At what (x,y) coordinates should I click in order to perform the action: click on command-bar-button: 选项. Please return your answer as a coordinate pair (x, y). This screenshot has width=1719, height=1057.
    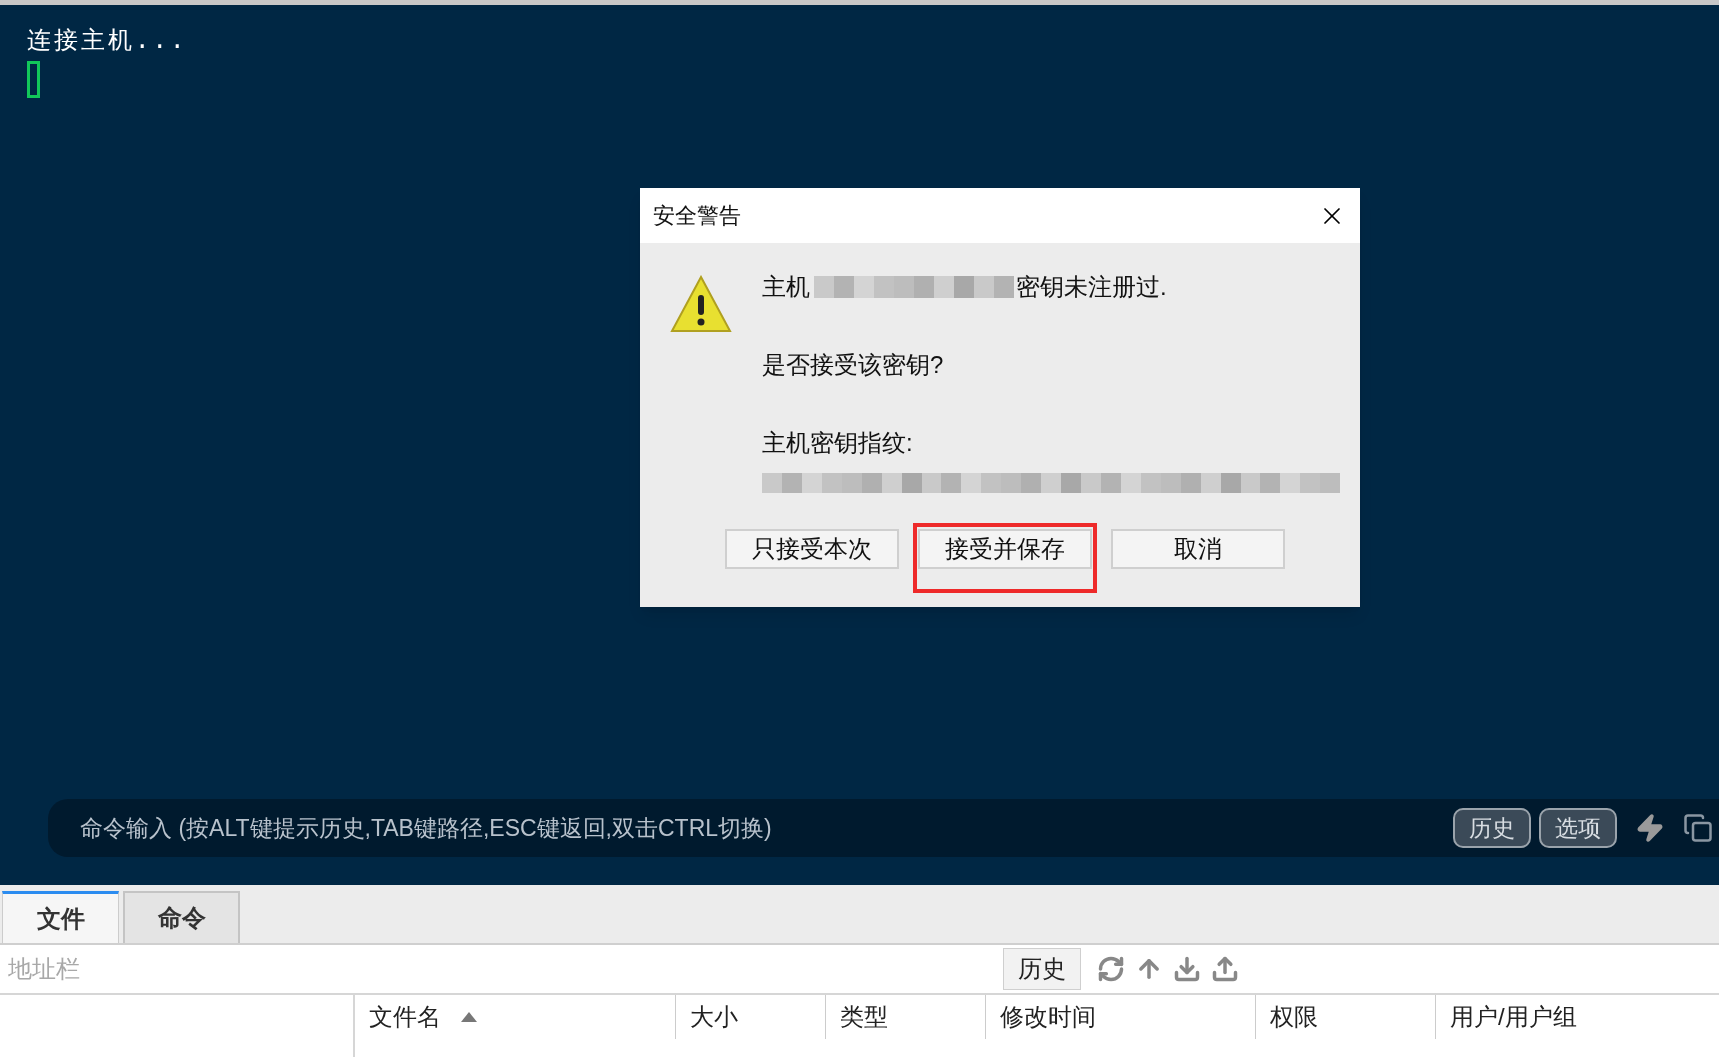
    Looking at the image, I should click on (1578, 828).